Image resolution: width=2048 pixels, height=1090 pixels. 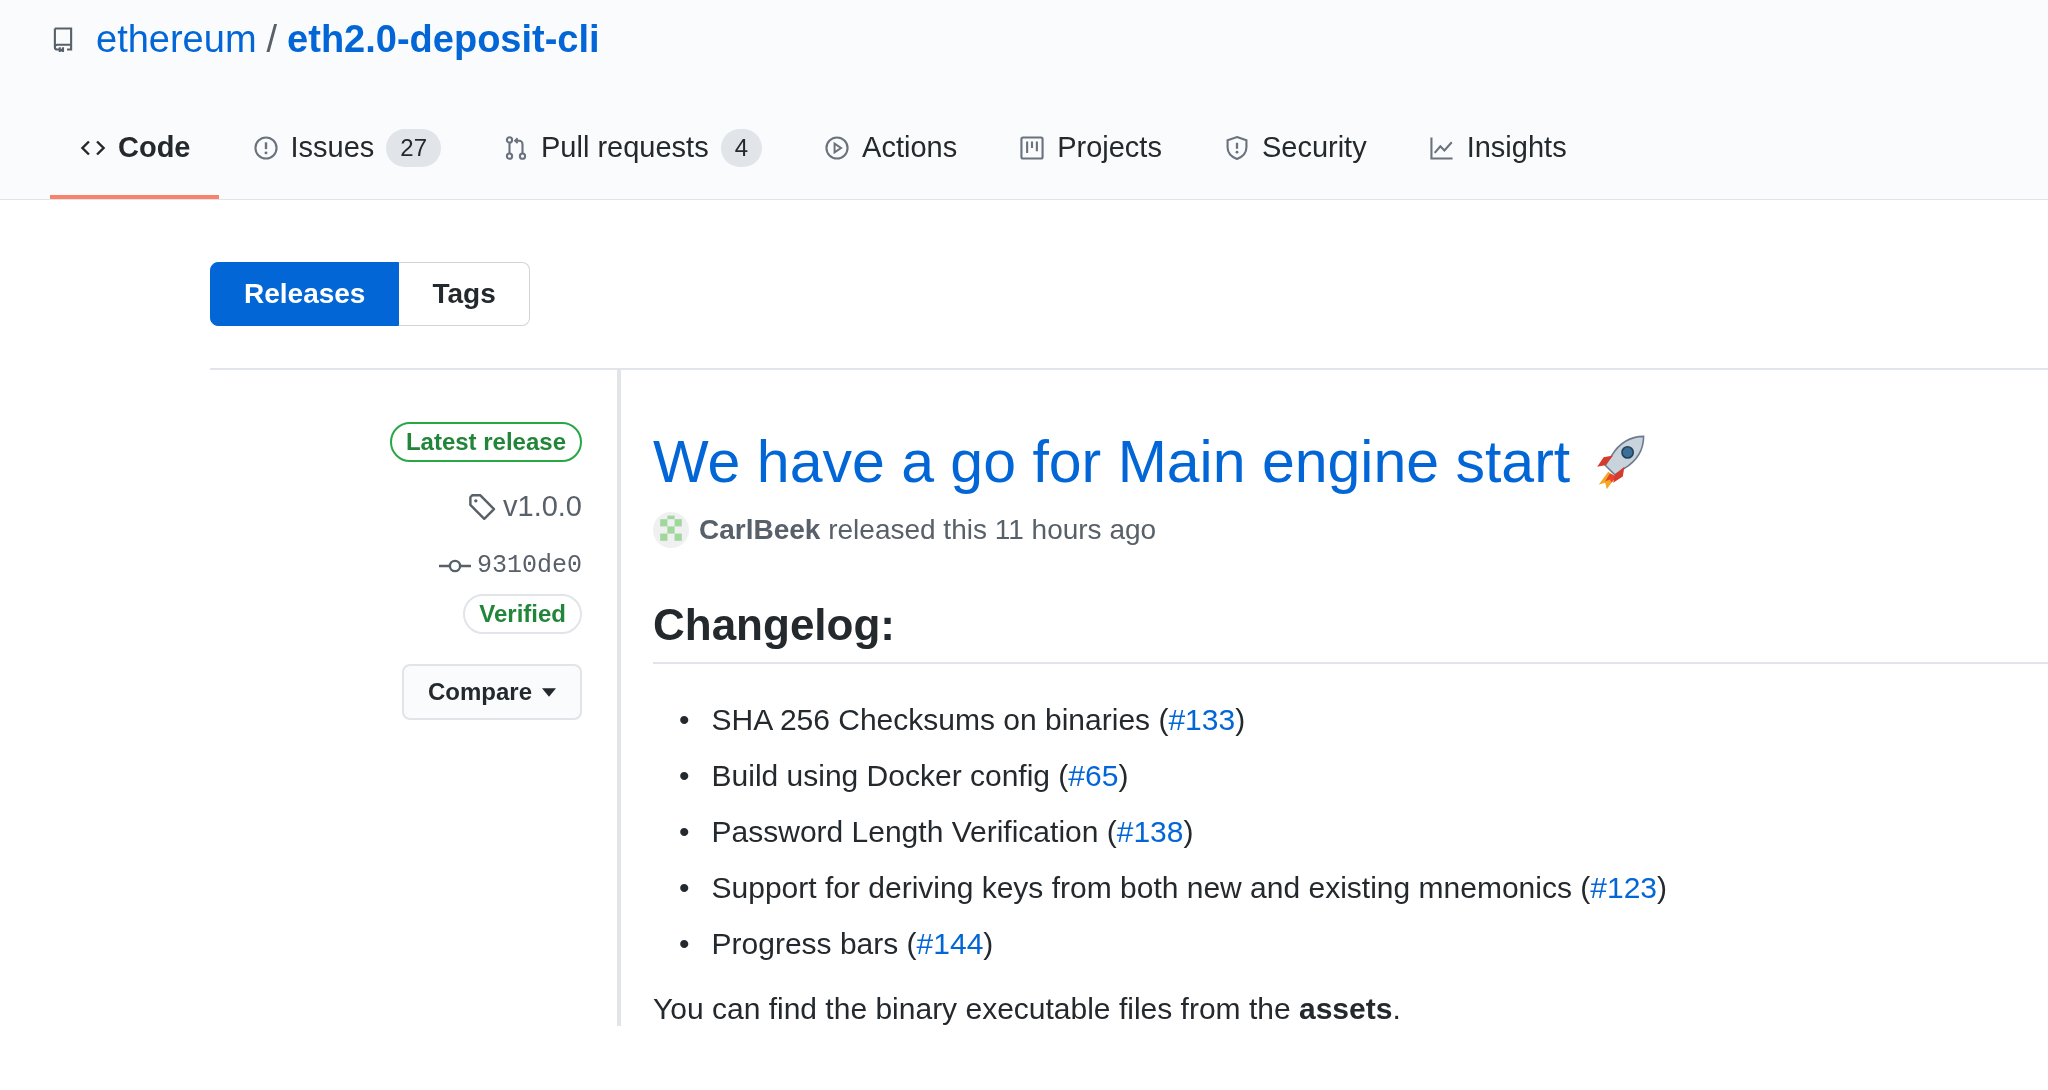 What do you see at coordinates (671, 530) in the screenshot?
I see `avatar` at bounding box center [671, 530].